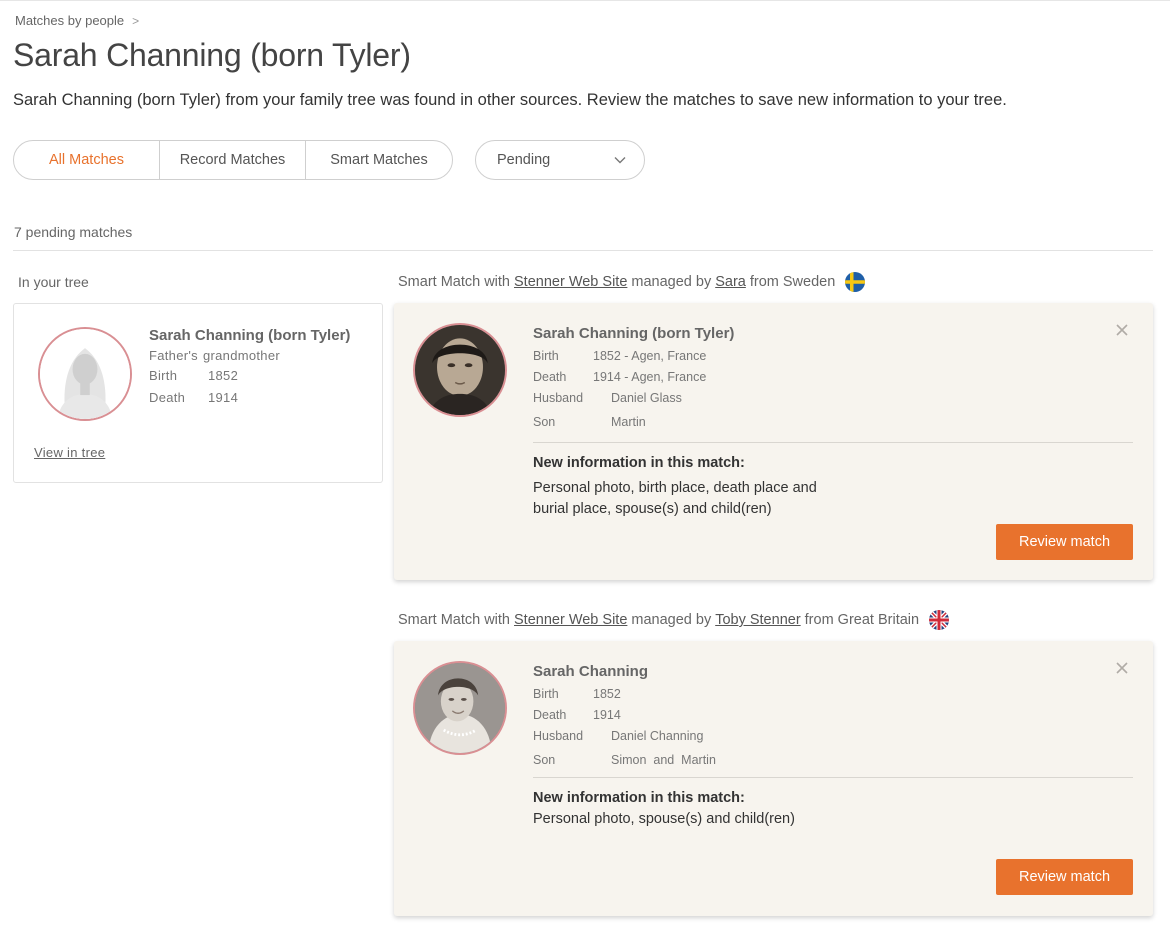 This screenshot has height=935, width=1170. Describe the element at coordinates (193, 375) in the screenshot. I see `tree-birth-row: Birth 1852` at that location.